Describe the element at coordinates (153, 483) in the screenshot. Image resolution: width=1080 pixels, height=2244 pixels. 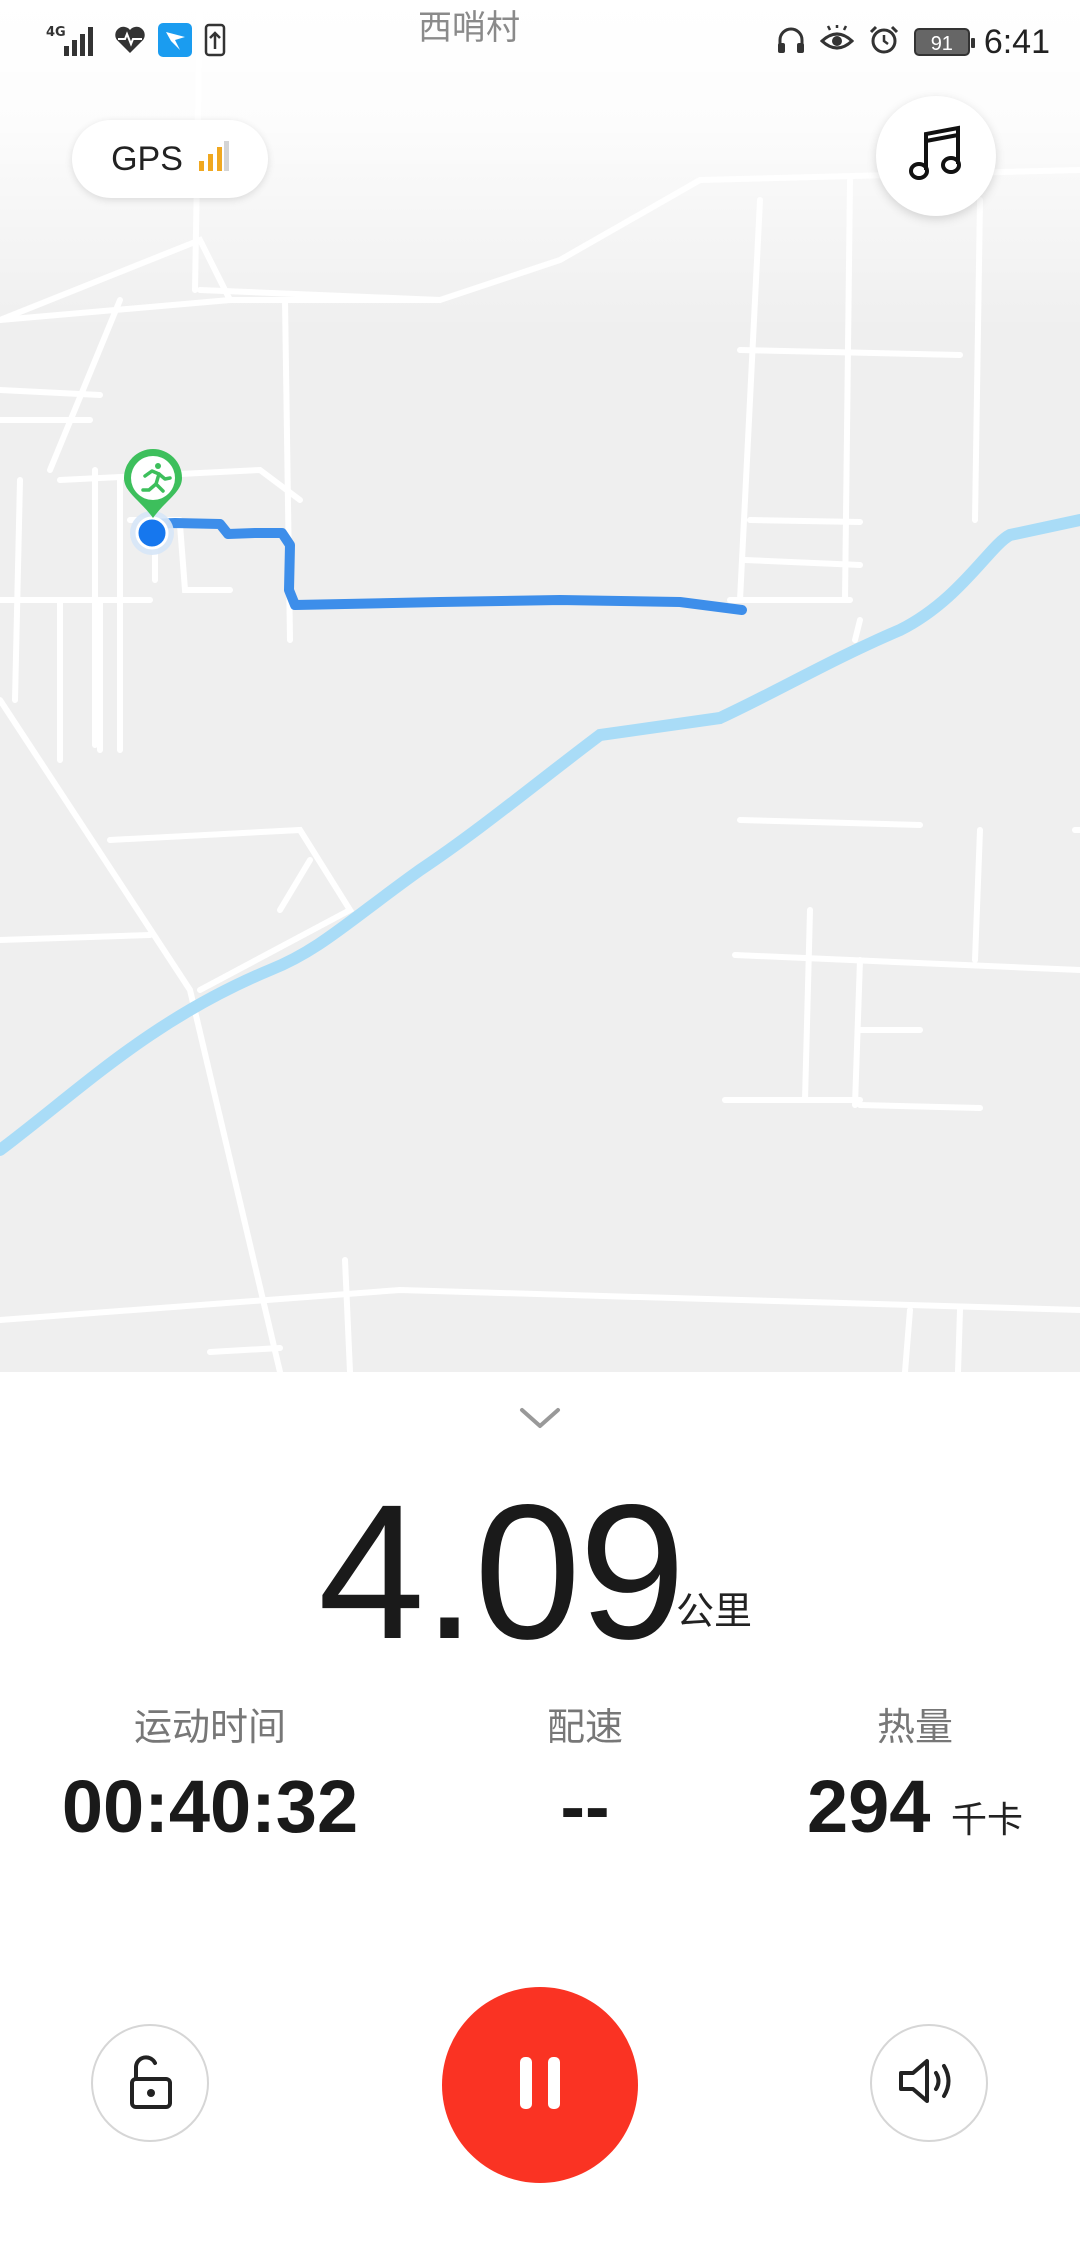
I see `start-marker-pin` at that location.